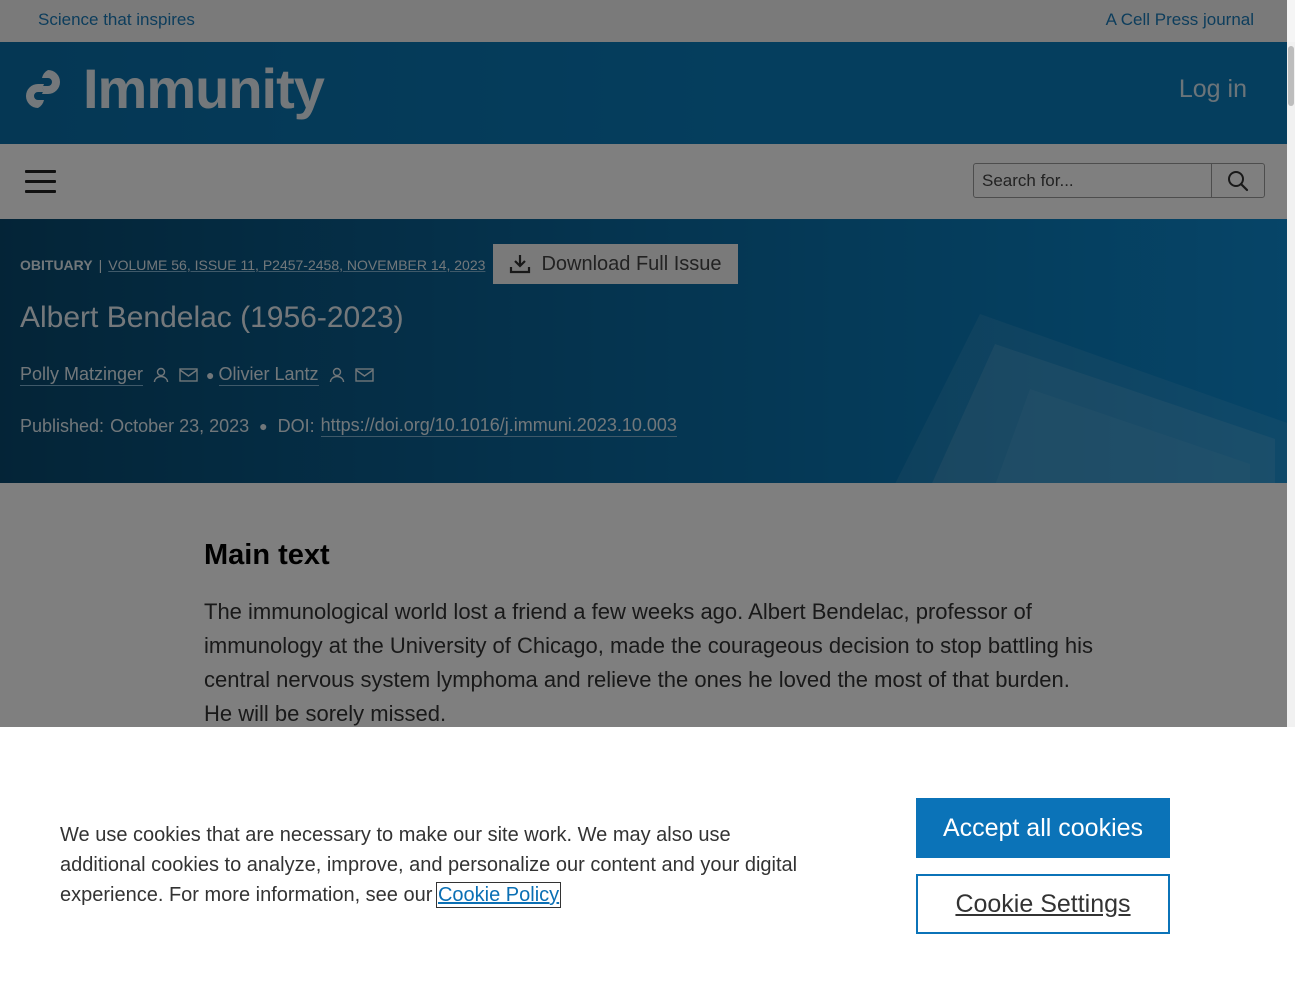 The height and width of the screenshot is (1000, 1295). I want to click on cookie-policy-link: Cookie Policy, so click(498, 895).